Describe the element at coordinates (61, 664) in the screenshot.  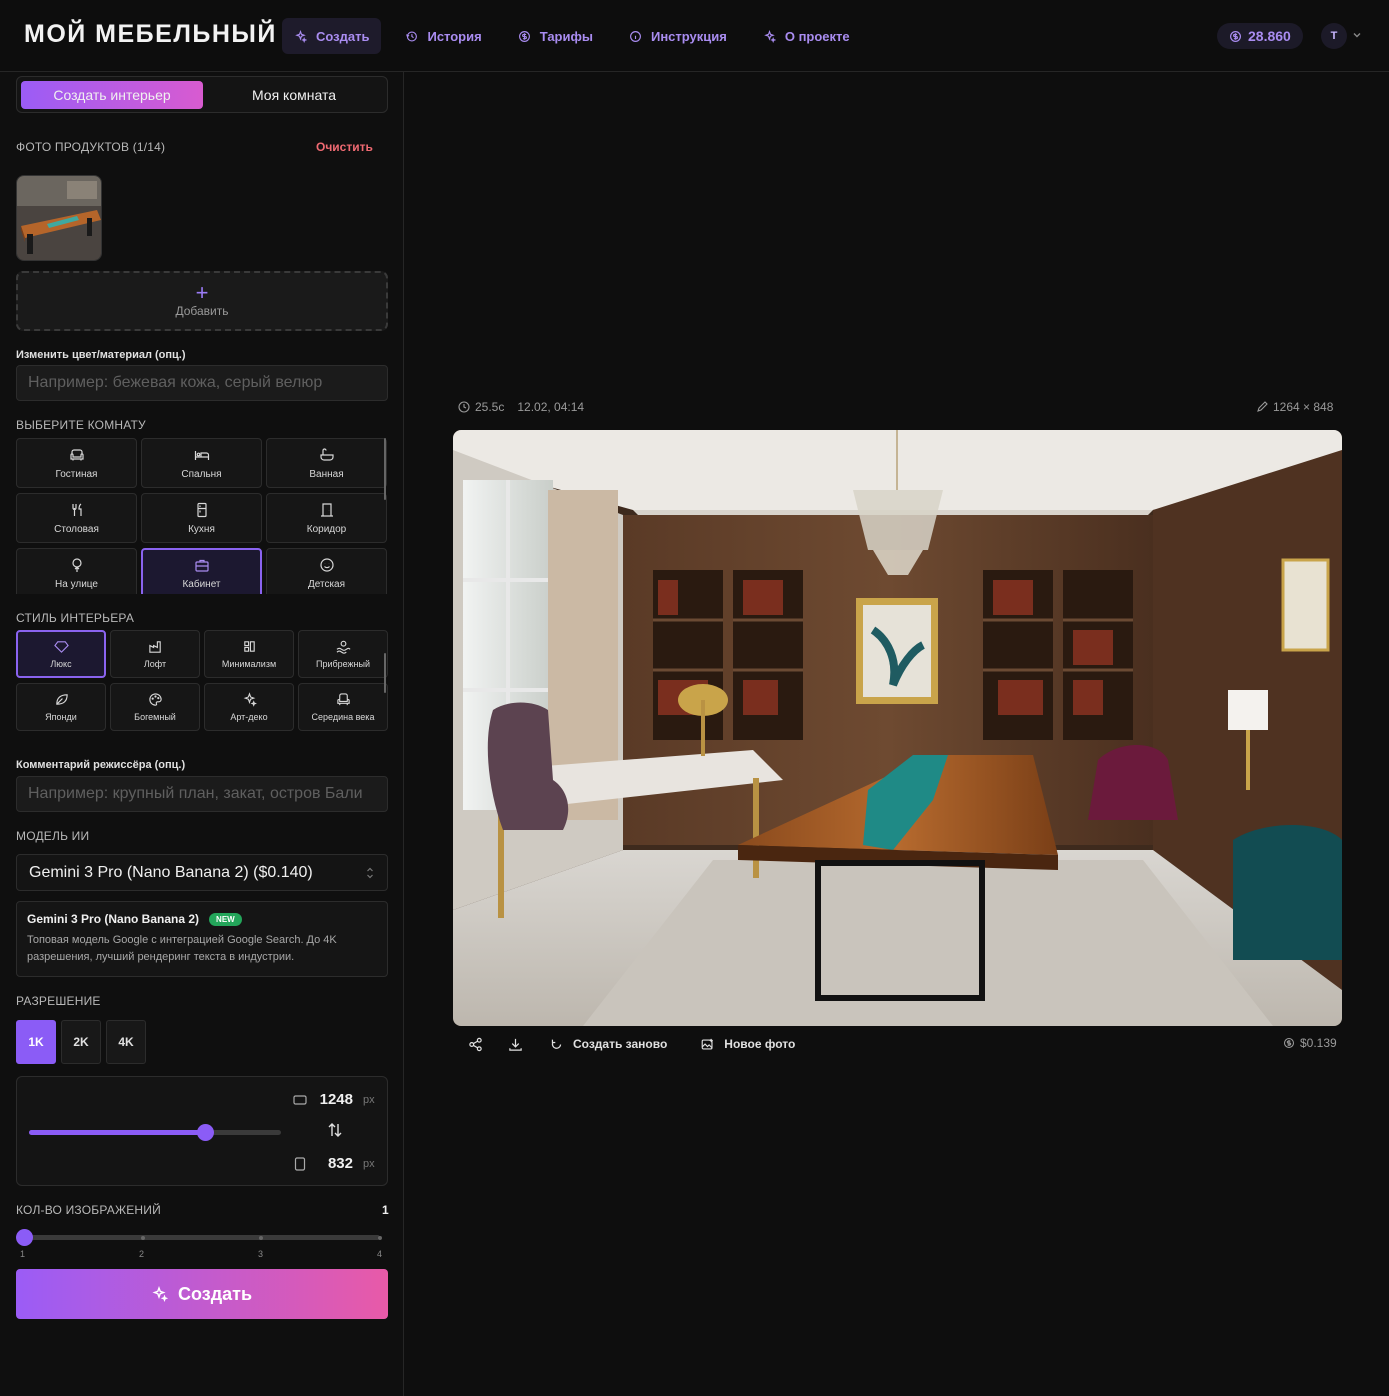
I see `style-luxury-label: Люкс` at that location.